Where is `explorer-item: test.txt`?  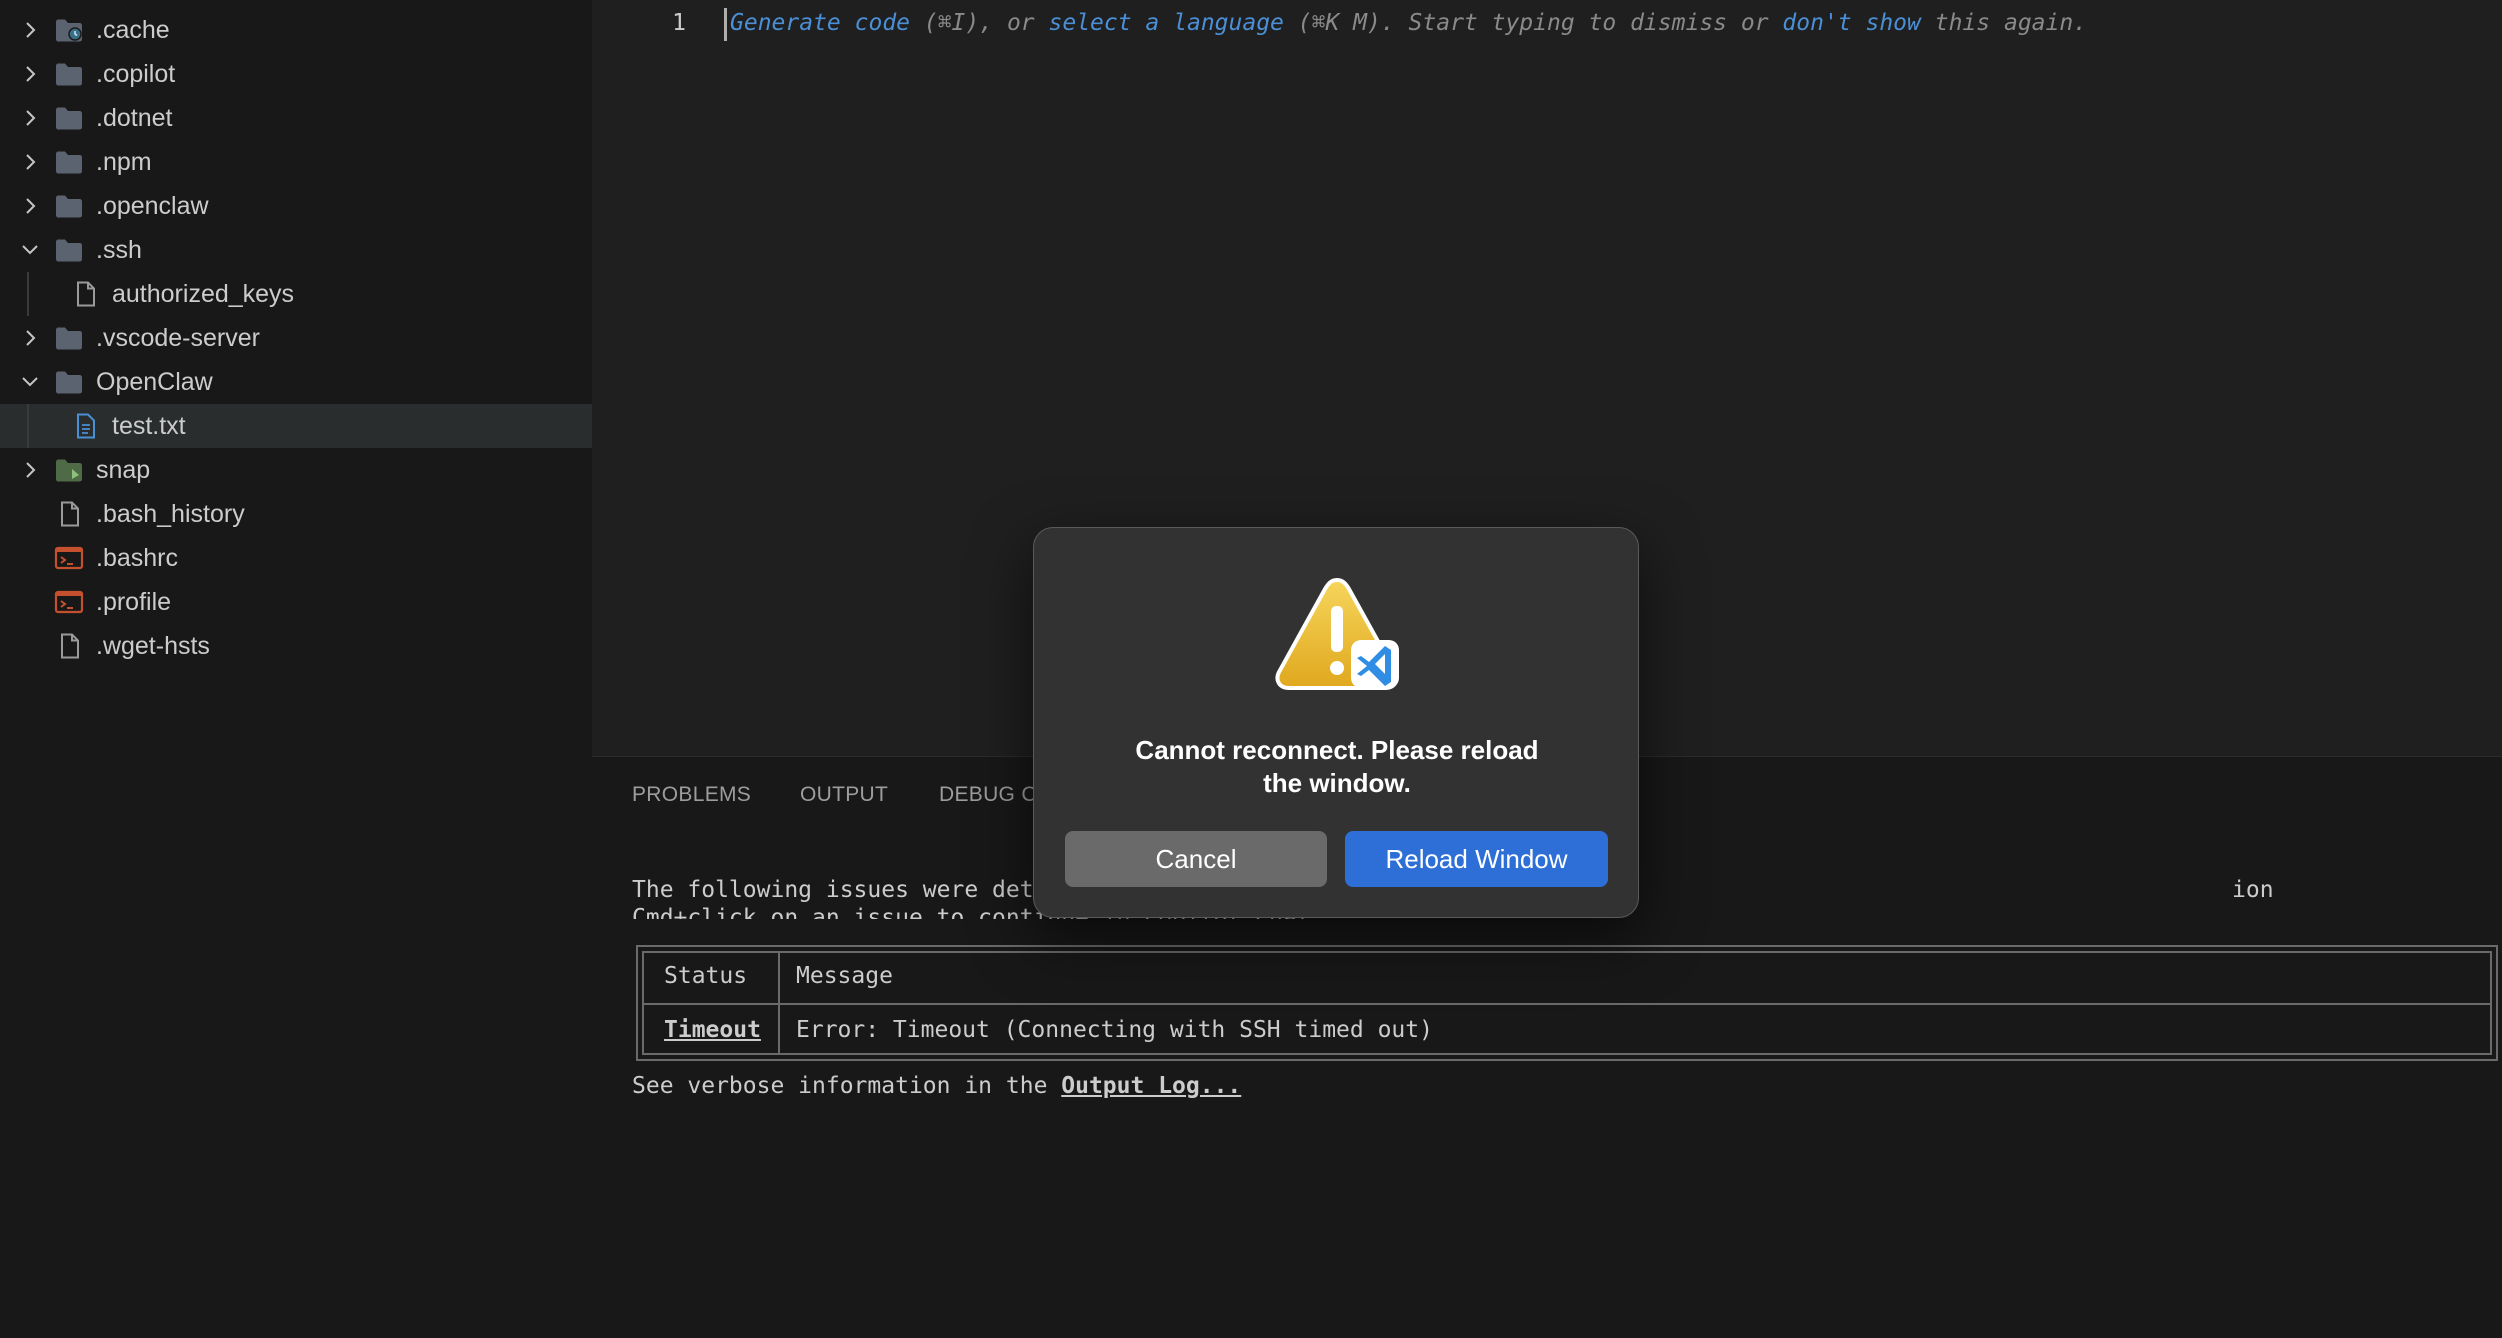 explorer-item: test.txt is located at coordinates (296, 426).